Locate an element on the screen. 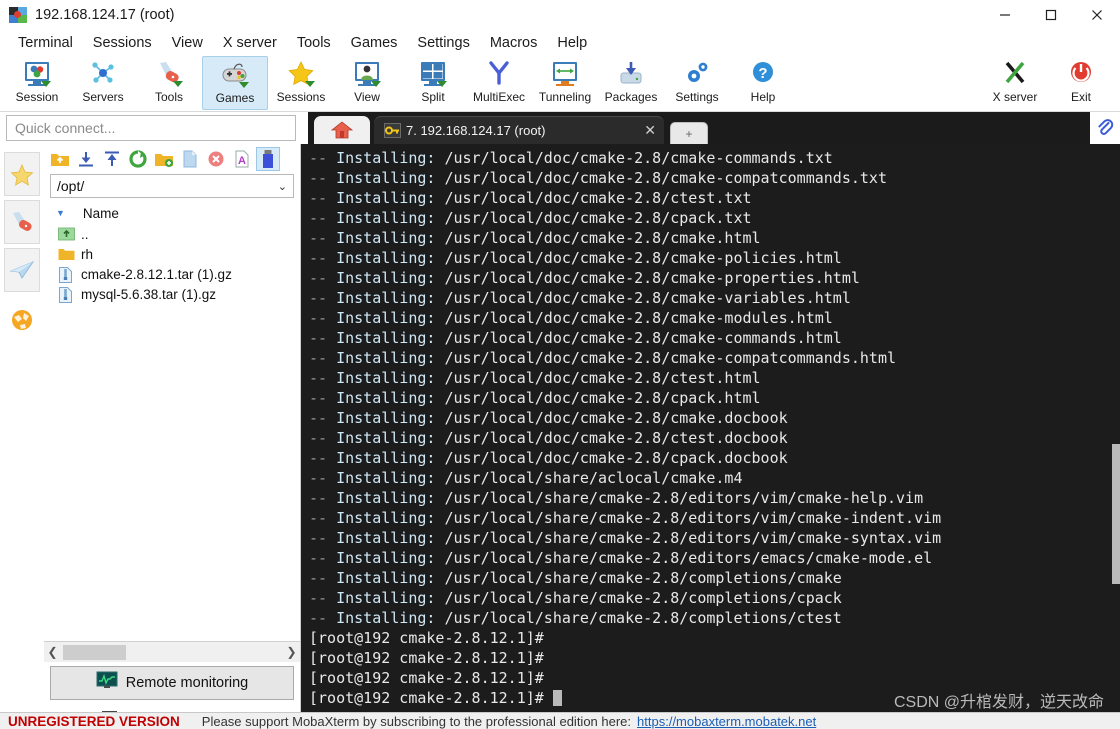  toolbar-button-exit: Exit is located at coordinates (1081, 83).